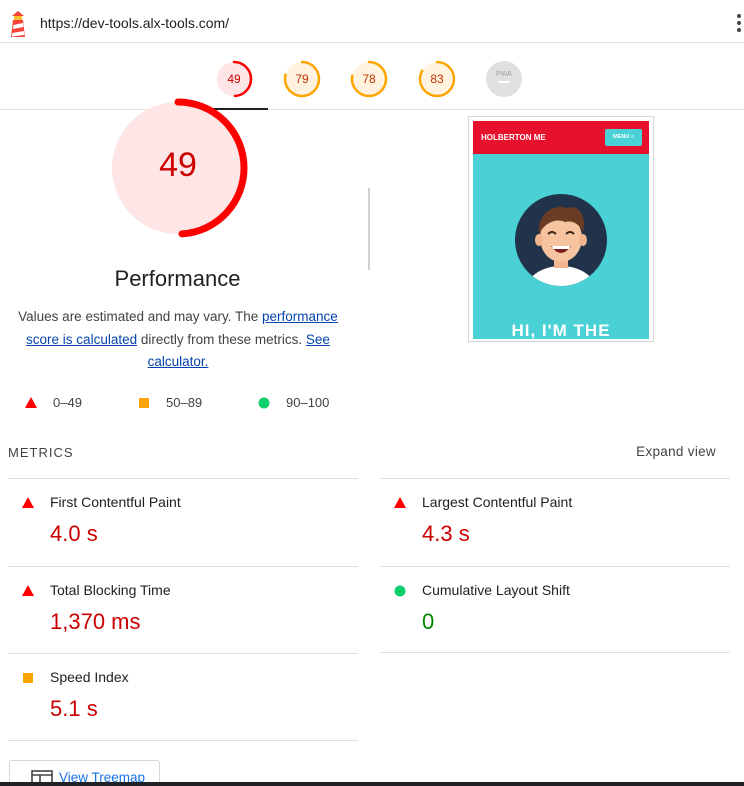 The width and height of the screenshot is (744, 786). What do you see at coordinates (183, 522) in the screenshot?
I see `metric-first-contentful-paint: First Contentful Paint 4.0 s` at bounding box center [183, 522].